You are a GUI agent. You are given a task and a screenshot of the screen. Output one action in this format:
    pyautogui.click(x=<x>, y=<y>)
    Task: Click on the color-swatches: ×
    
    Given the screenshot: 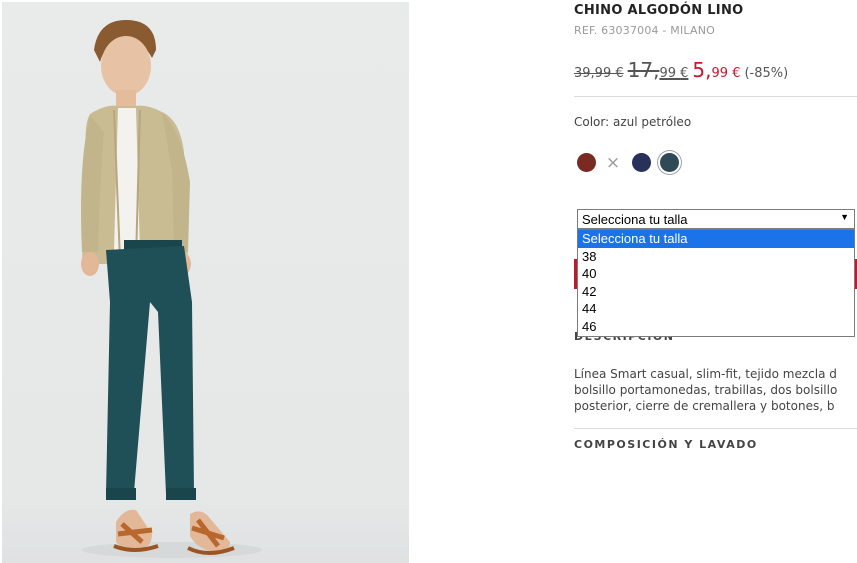 What is the action you would take?
    pyautogui.click(x=632, y=162)
    